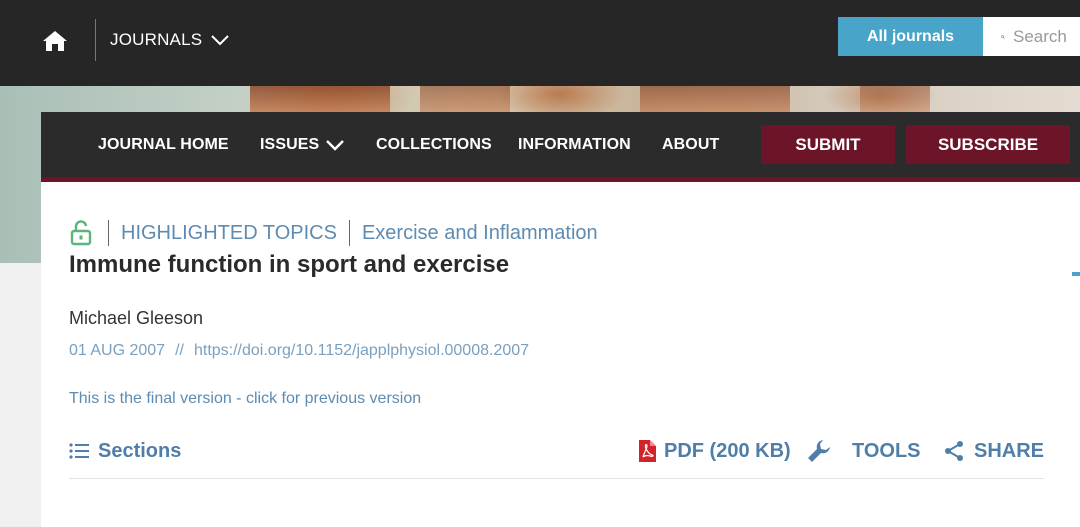  I want to click on subscribe-button: SUBSCRIBE, so click(988, 144).